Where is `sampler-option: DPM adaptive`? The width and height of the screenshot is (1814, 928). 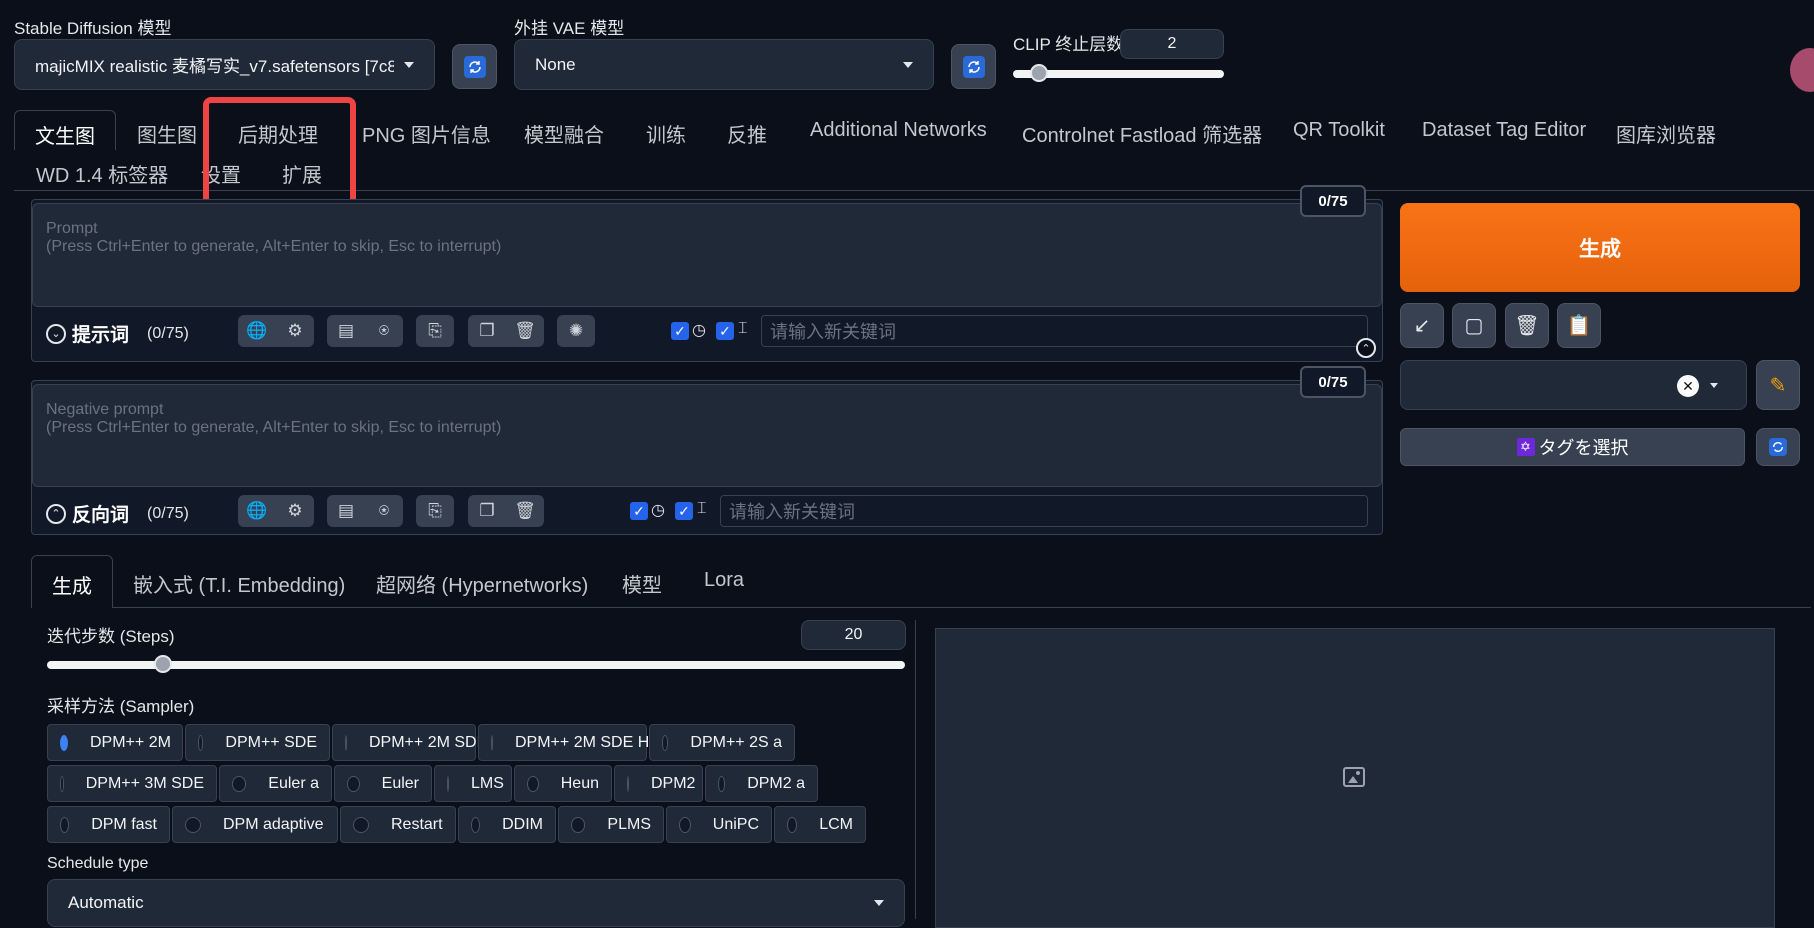 sampler-option: DPM adaptive is located at coordinates (255, 824).